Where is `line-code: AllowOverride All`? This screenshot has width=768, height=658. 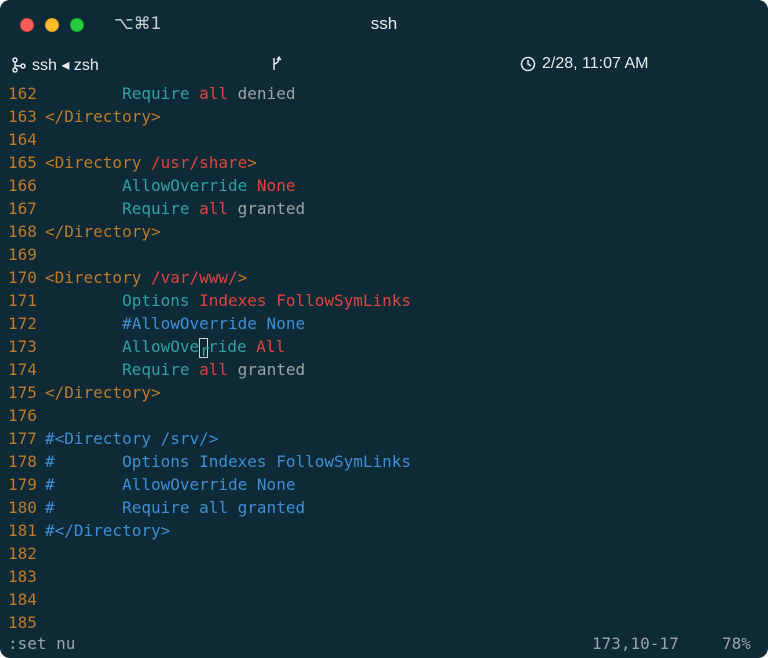
line-code: AllowOverride All is located at coordinates (165, 348).